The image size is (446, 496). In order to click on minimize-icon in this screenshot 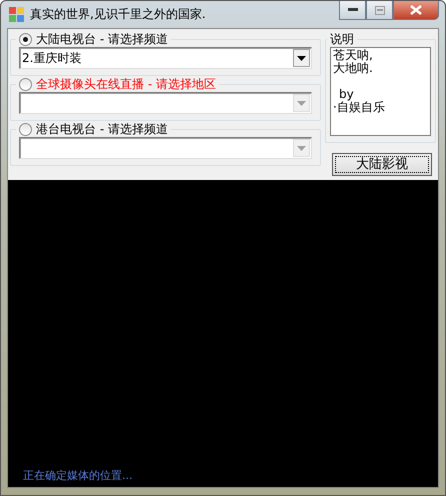, I will do `click(353, 10)`.